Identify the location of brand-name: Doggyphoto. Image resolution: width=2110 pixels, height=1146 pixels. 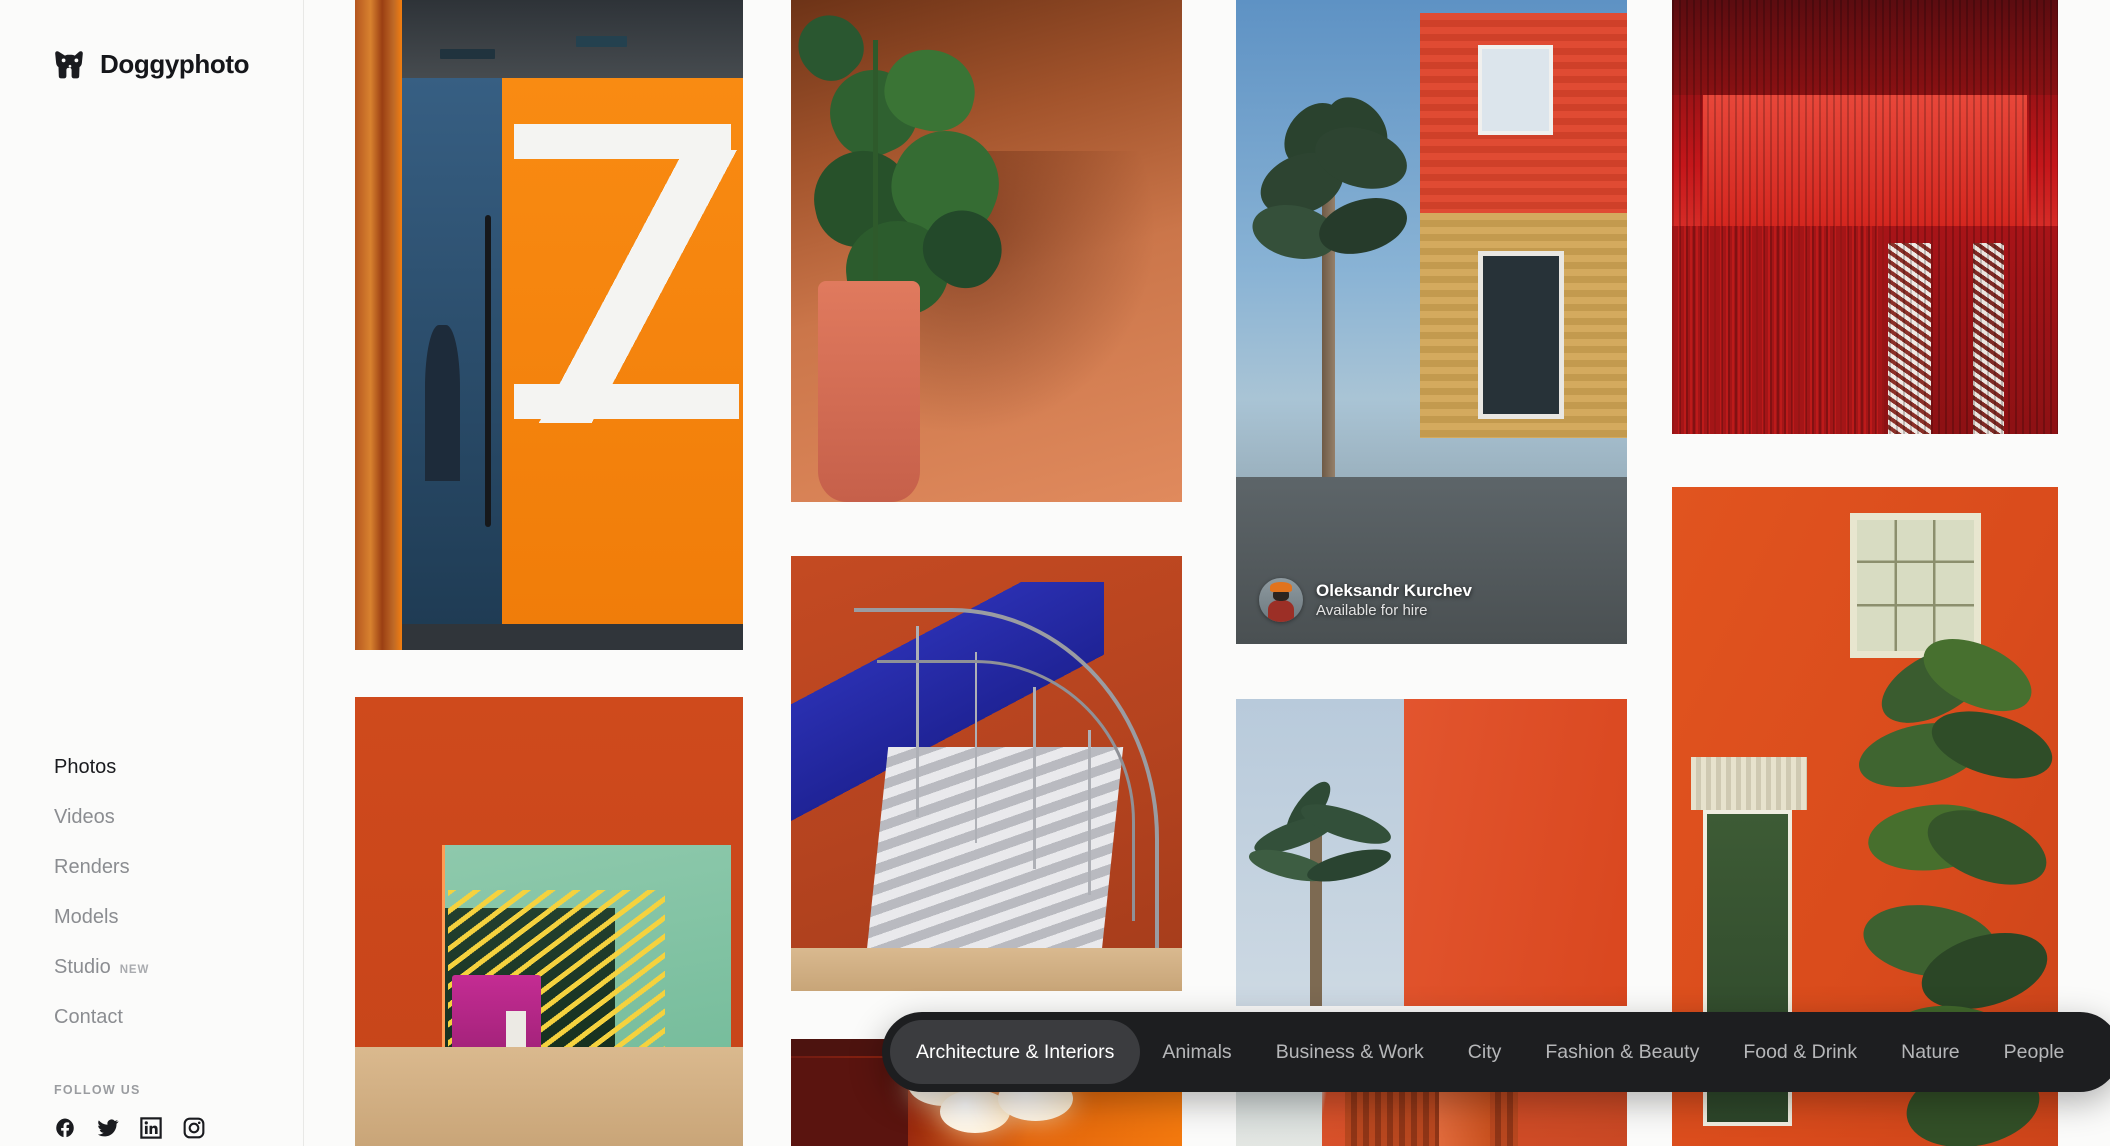
(175, 64).